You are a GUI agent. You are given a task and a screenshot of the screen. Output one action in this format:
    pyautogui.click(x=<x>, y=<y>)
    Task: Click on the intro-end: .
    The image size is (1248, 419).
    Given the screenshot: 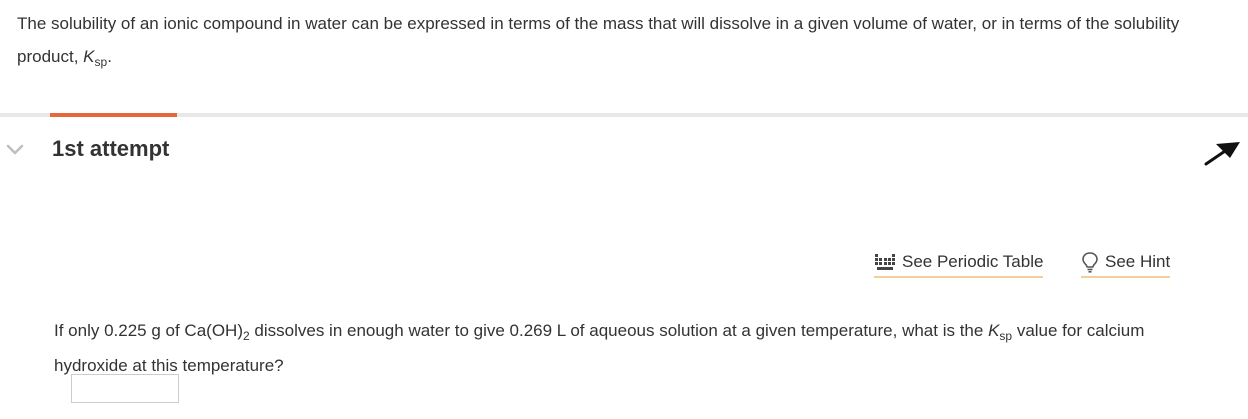 What is the action you would take?
    pyautogui.click(x=109, y=56)
    